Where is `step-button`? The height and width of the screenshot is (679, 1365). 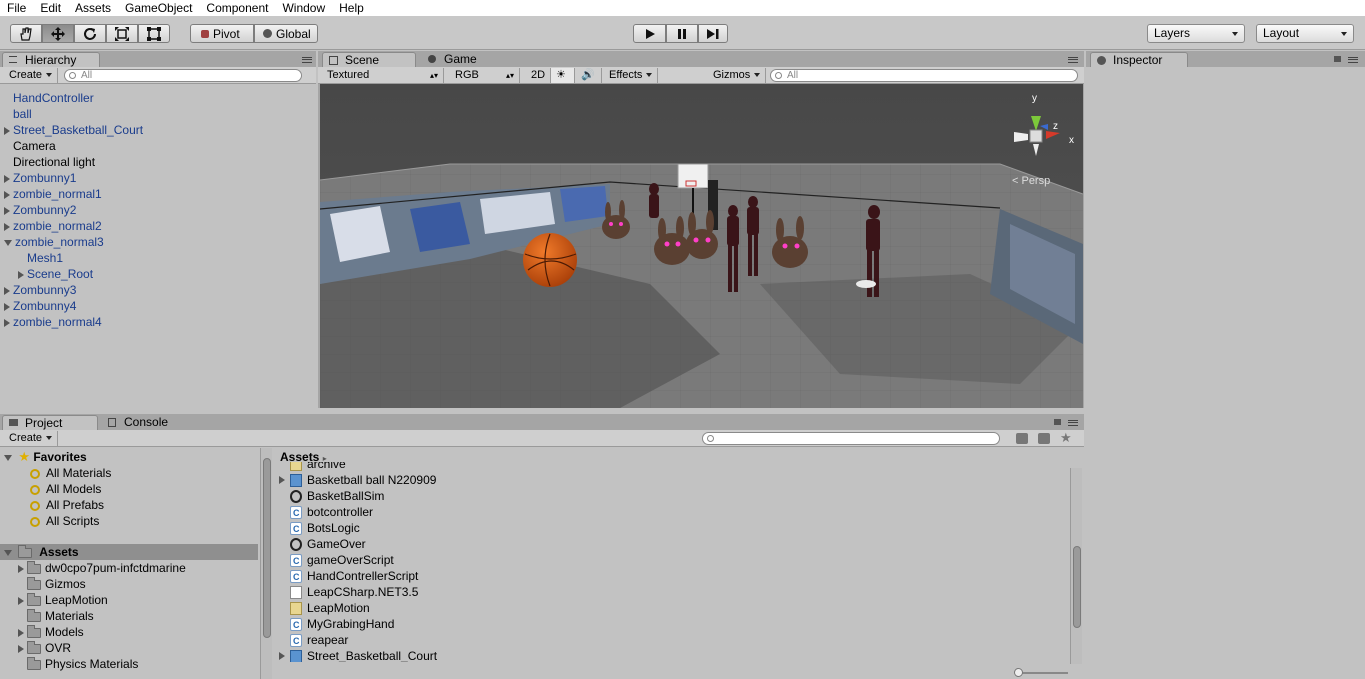
step-button is located at coordinates (713, 33).